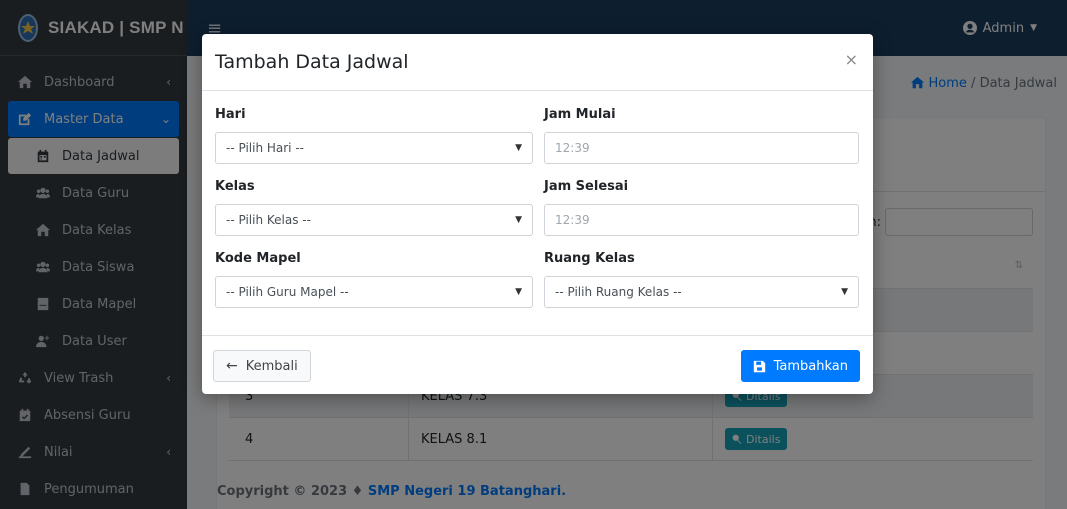 Image resolution: width=1067 pixels, height=509 pixels. I want to click on save-icon, so click(759, 366).